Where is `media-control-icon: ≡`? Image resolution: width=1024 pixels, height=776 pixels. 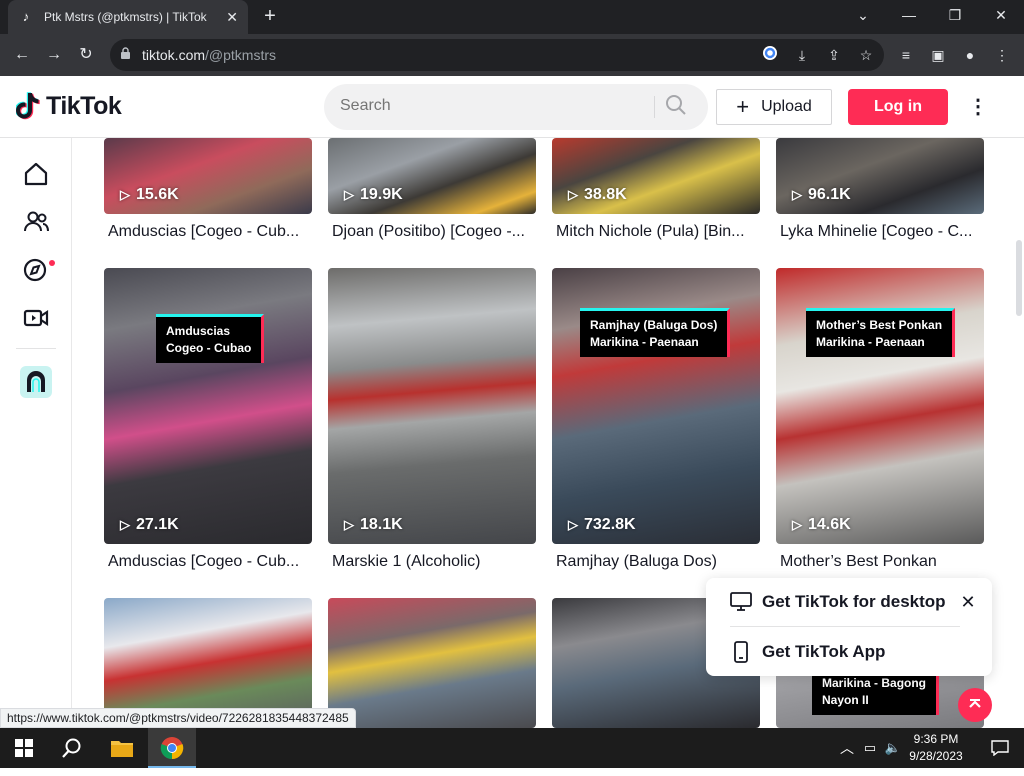 media-control-icon: ≡ is located at coordinates (906, 55).